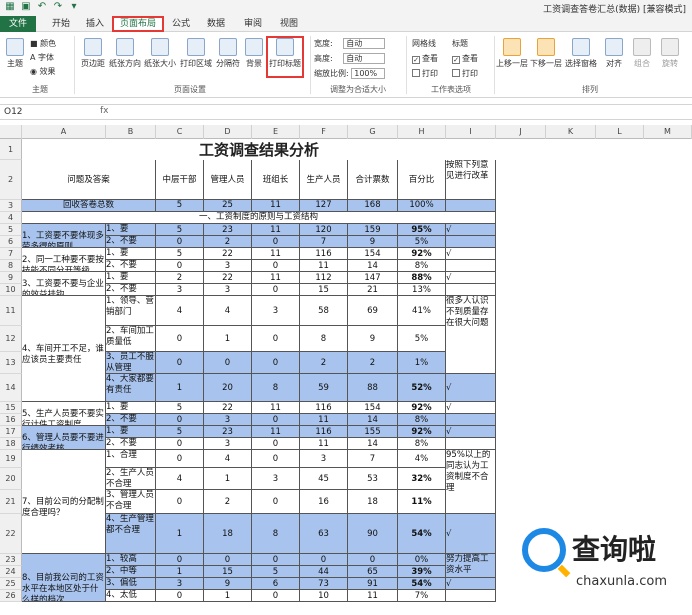 The image size is (692, 615). What do you see at coordinates (276, 180) in the screenshot?
I see `cell: 班组长` at bounding box center [276, 180].